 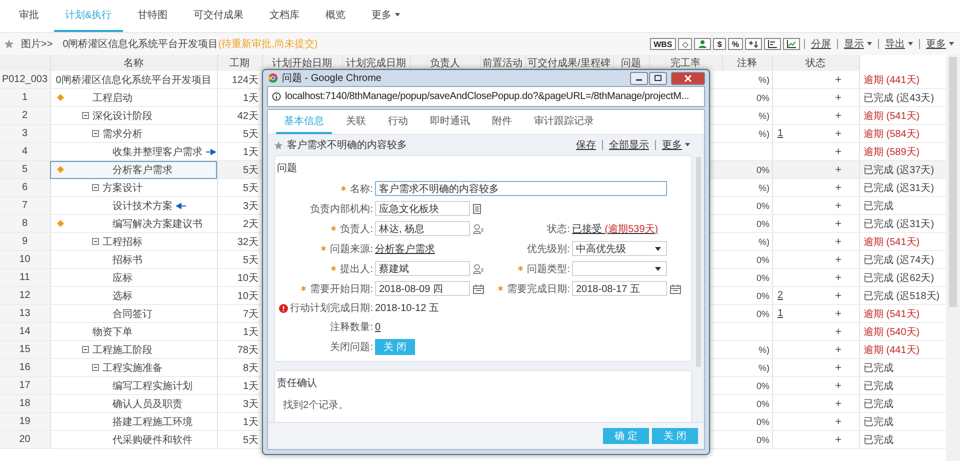 I want to click on nav-tab: 审批, so click(x=29, y=16).